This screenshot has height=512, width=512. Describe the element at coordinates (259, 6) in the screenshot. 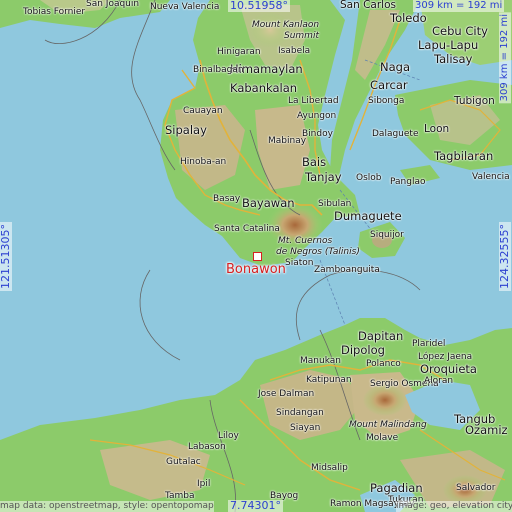

I see `coord-top: 10.51958°` at that location.